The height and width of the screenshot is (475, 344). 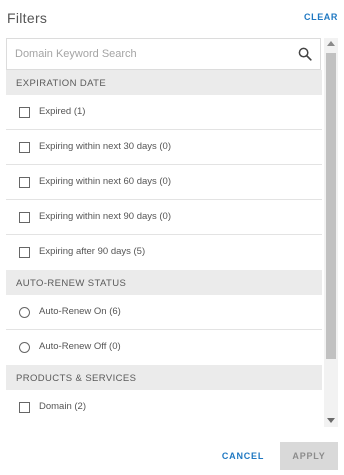 What do you see at coordinates (105, 181) in the screenshot?
I see `option-label: Expiring within next 60 days (0)` at bounding box center [105, 181].